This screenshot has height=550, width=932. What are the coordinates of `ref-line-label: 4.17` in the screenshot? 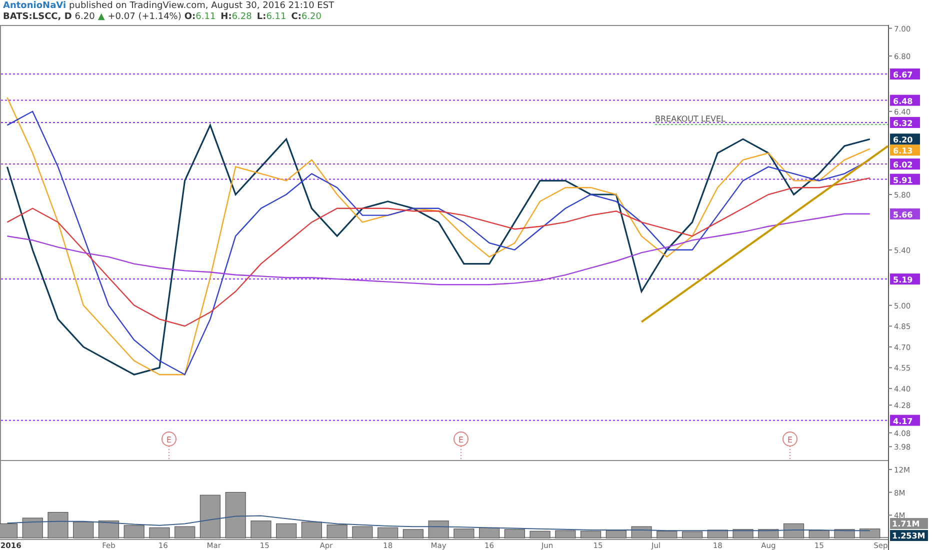 It's located at (903, 421).